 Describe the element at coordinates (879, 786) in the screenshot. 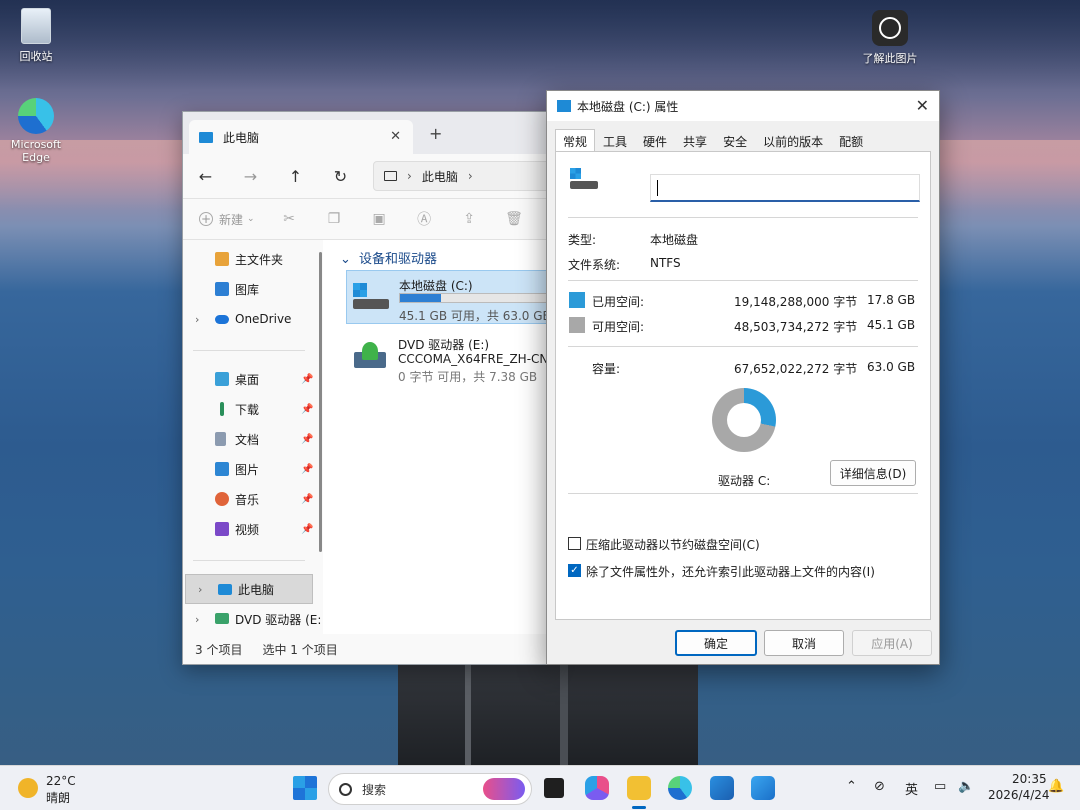

I see `network-off-icon: ⊘` at that location.